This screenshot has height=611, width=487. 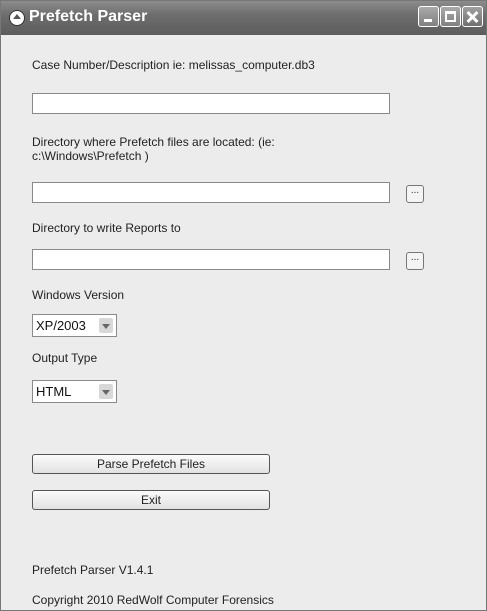 I want to click on version-text: Prefetch Parser V1.4.1, so click(x=93, y=570).